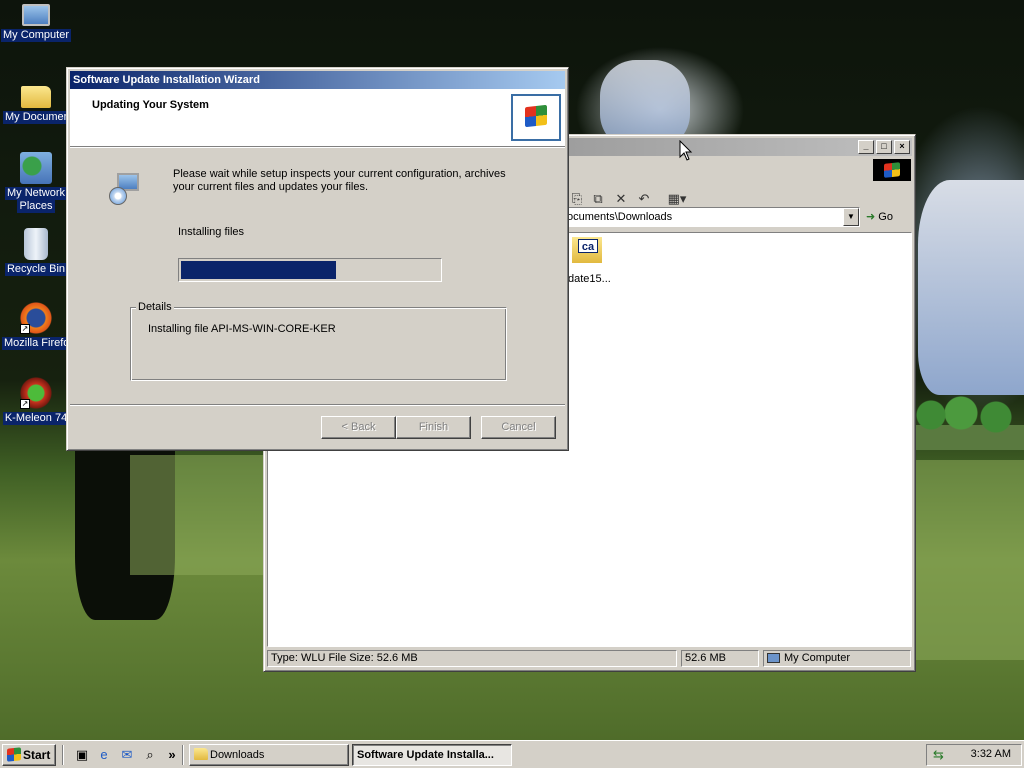 The image size is (1024, 768). What do you see at coordinates (317, 118) in the screenshot?
I see `wizard-header: Updating Your System` at bounding box center [317, 118].